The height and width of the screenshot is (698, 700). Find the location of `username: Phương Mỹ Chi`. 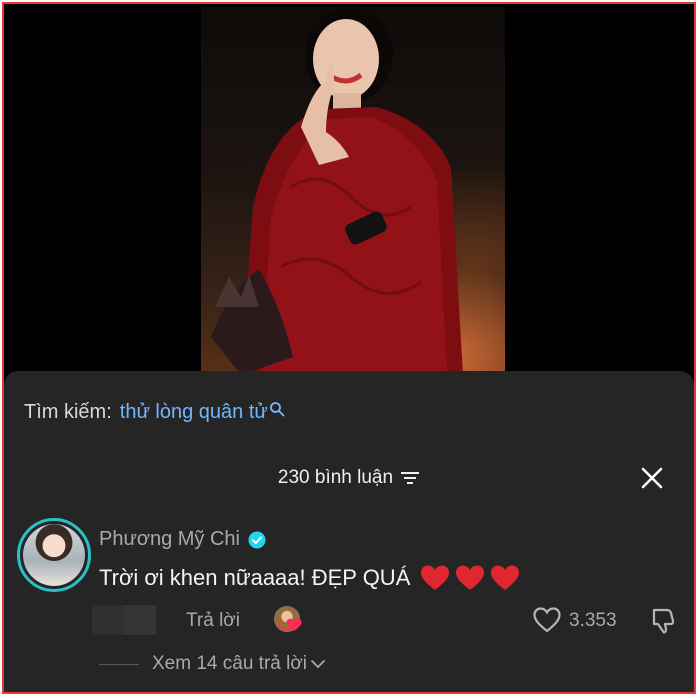

username: Phương Mỹ Chi is located at coordinates (169, 539).